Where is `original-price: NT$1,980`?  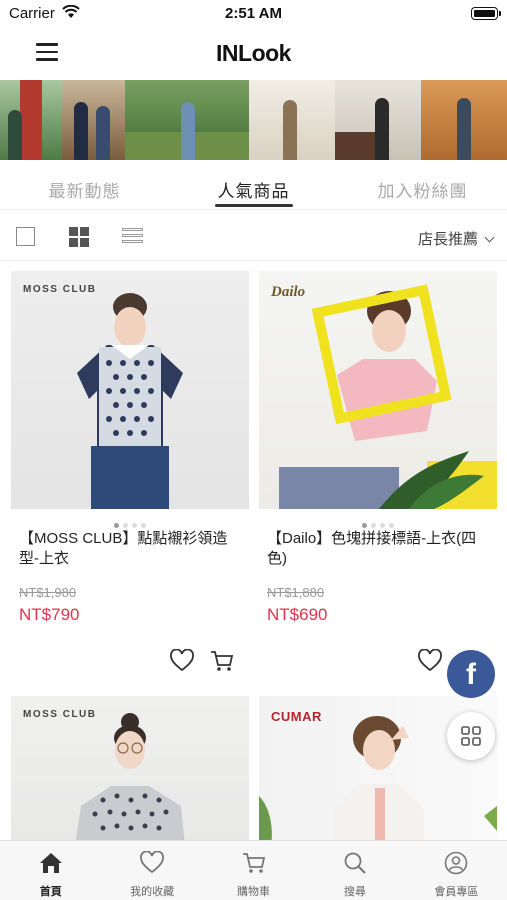
original-price: NT$1,980 is located at coordinates (48, 592).